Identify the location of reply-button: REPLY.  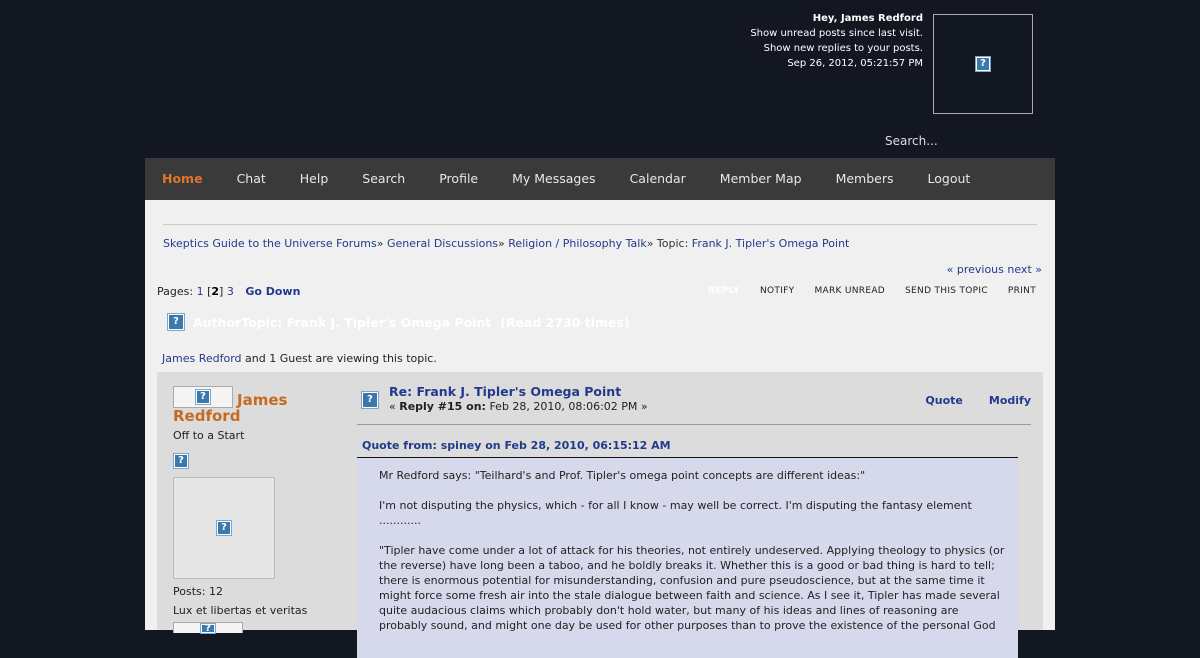
(724, 291).